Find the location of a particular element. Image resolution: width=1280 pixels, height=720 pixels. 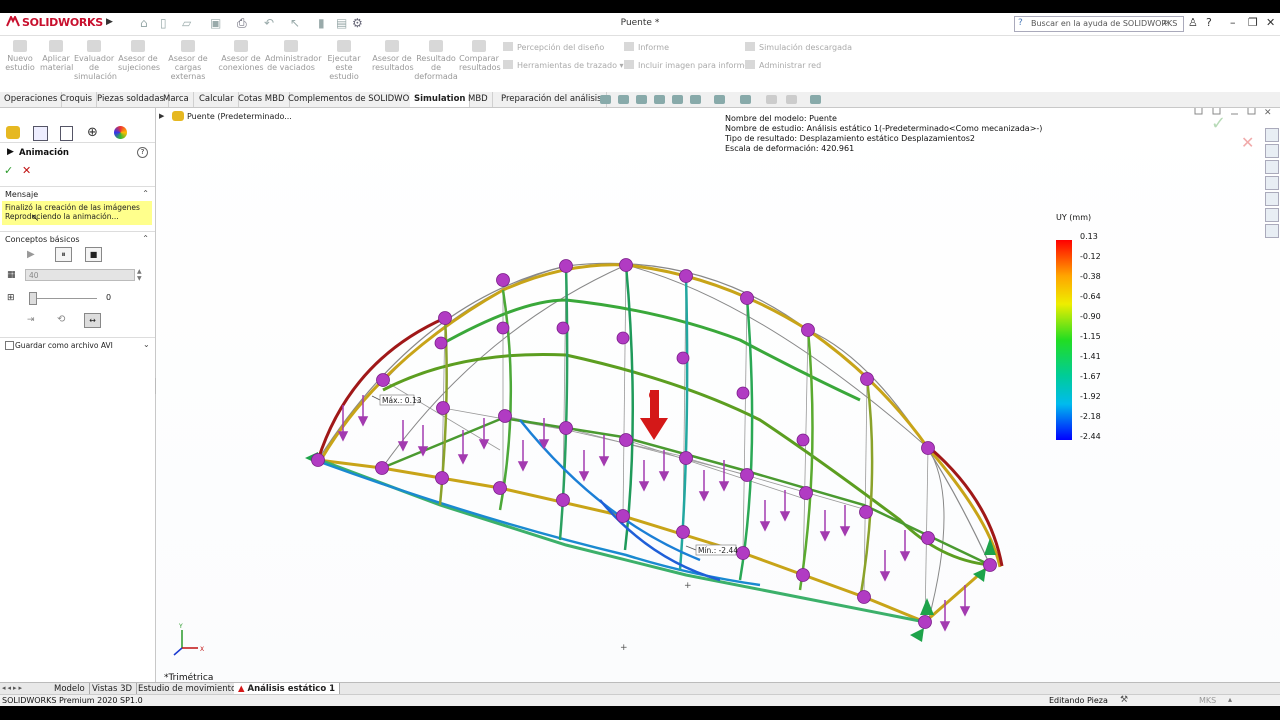

min-label: Mín.: -2.44 is located at coordinates (718, 550).